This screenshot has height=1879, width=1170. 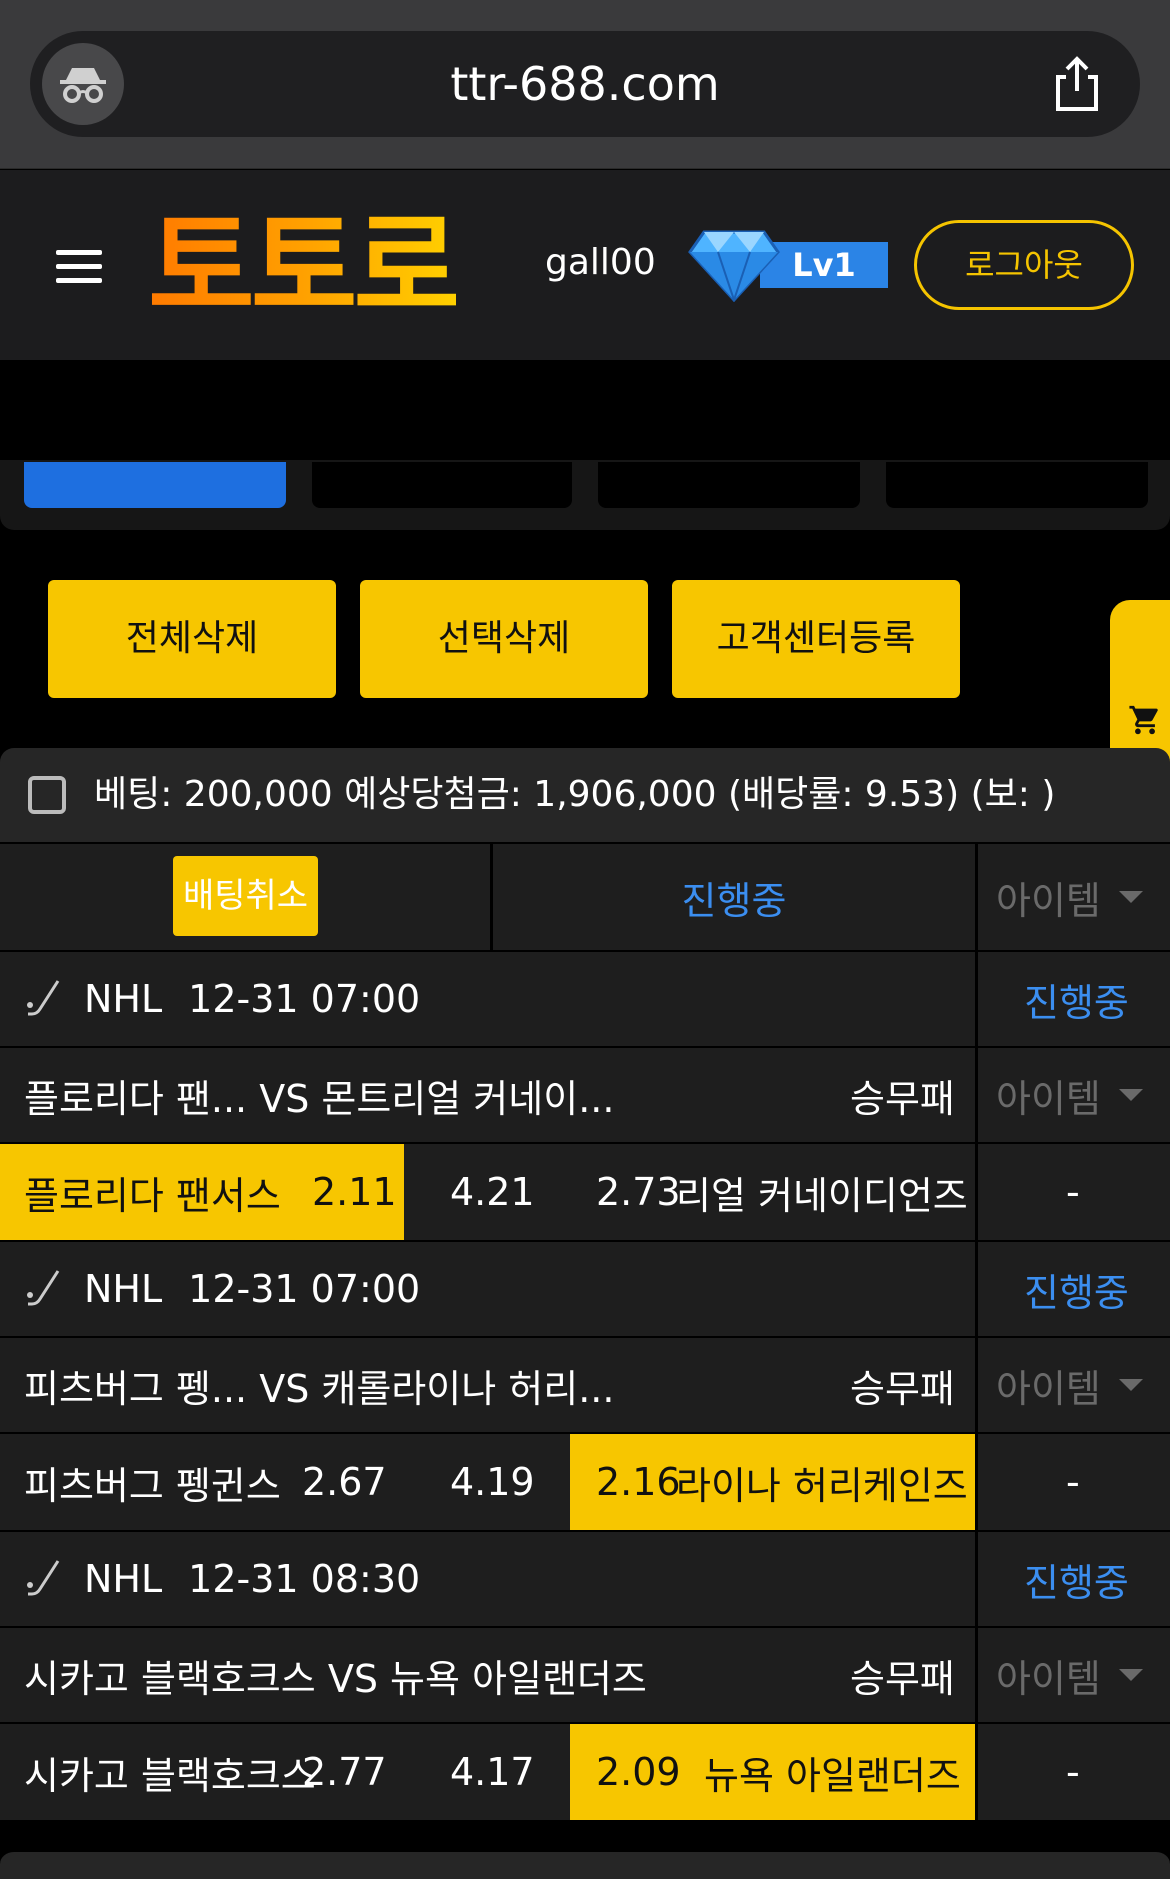 I want to click on hamburger-menu-icon, so click(x=79, y=267).